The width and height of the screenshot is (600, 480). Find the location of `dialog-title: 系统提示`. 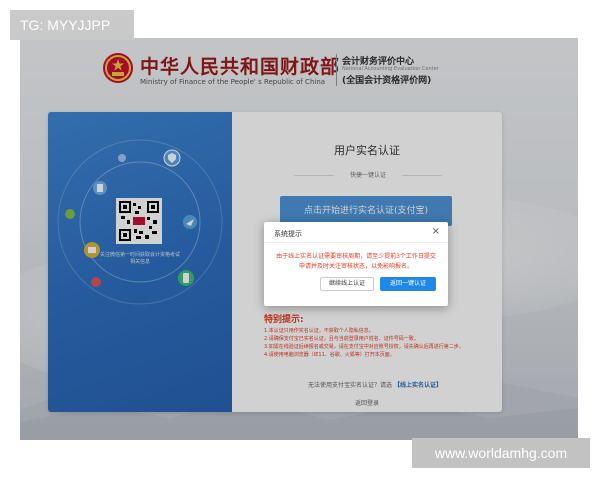

dialog-title: 系统提示 is located at coordinates (288, 234).